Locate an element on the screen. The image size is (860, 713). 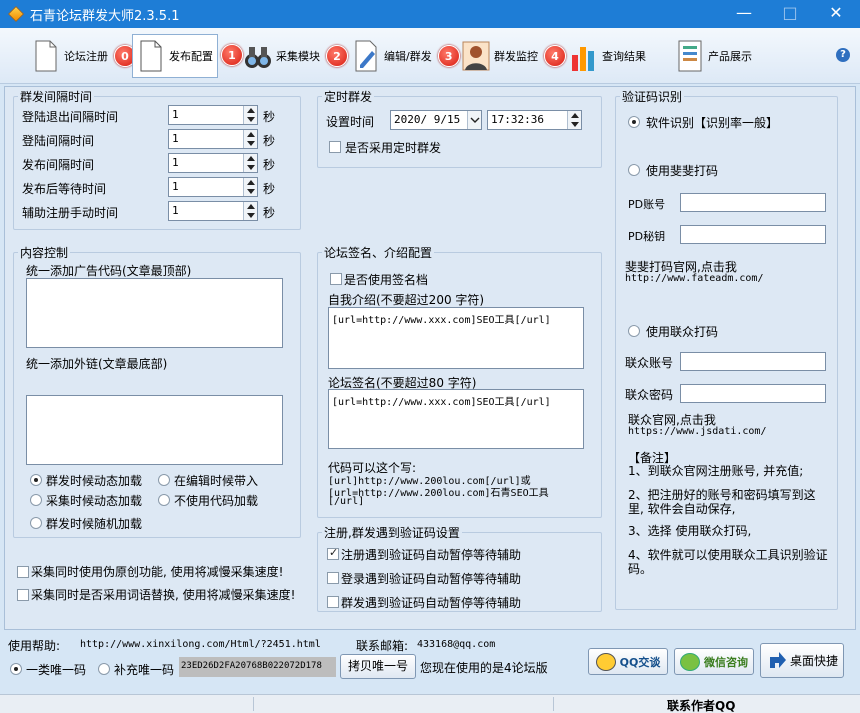
shortcut-arrow-icon is located at coordinates (777, 660).